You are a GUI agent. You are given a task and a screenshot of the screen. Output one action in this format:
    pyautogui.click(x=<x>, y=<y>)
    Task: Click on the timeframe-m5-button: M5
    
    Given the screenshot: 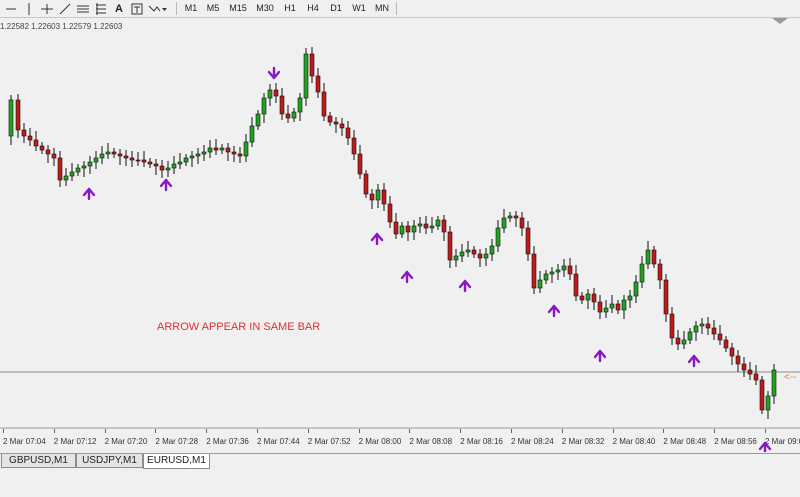 What is the action you would take?
    pyautogui.click(x=213, y=8)
    